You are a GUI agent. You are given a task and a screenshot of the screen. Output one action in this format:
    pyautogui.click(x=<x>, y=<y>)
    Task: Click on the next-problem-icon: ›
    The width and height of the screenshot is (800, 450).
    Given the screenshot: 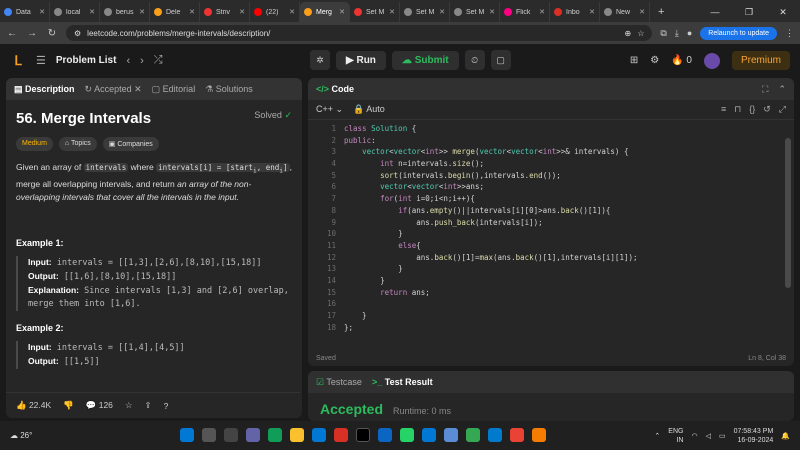 What is the action you would take?
    pyautogui.click(x=142, y=61)
    